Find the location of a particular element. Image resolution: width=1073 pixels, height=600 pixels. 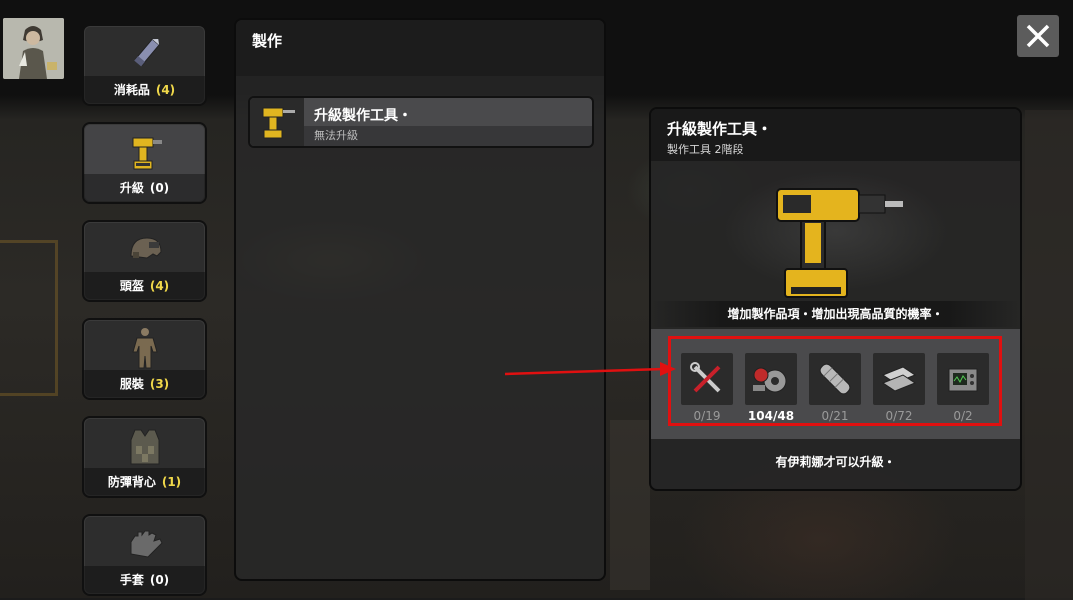

detail-subtitle: 製作工具 2階段 is located at coordinates (705, 149).